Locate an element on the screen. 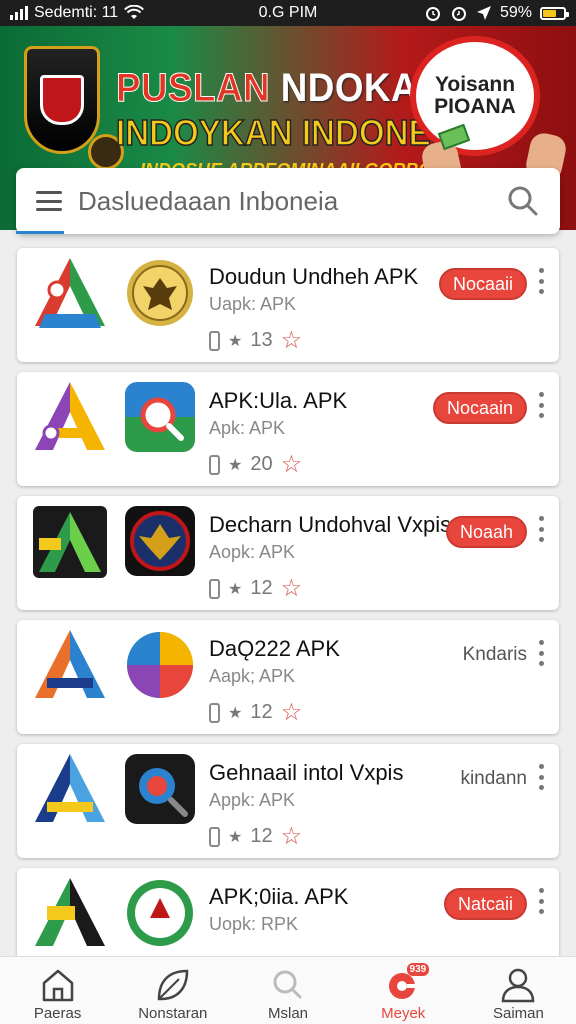 The width and height of the screenshot is (576, 1024). alarm-icon is located at coordinates (432, 14).